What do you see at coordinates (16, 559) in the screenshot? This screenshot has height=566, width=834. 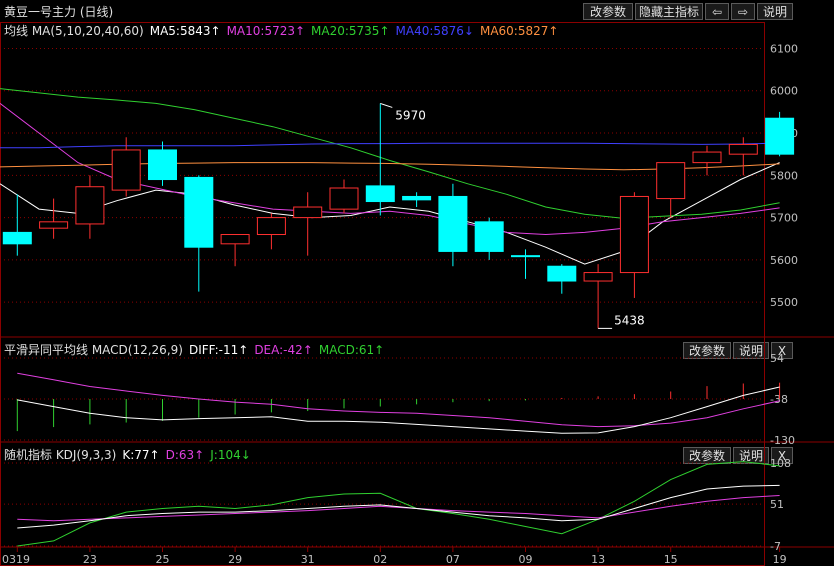 I see `x-tick-label: 0319` at bounding box center [16, 559].